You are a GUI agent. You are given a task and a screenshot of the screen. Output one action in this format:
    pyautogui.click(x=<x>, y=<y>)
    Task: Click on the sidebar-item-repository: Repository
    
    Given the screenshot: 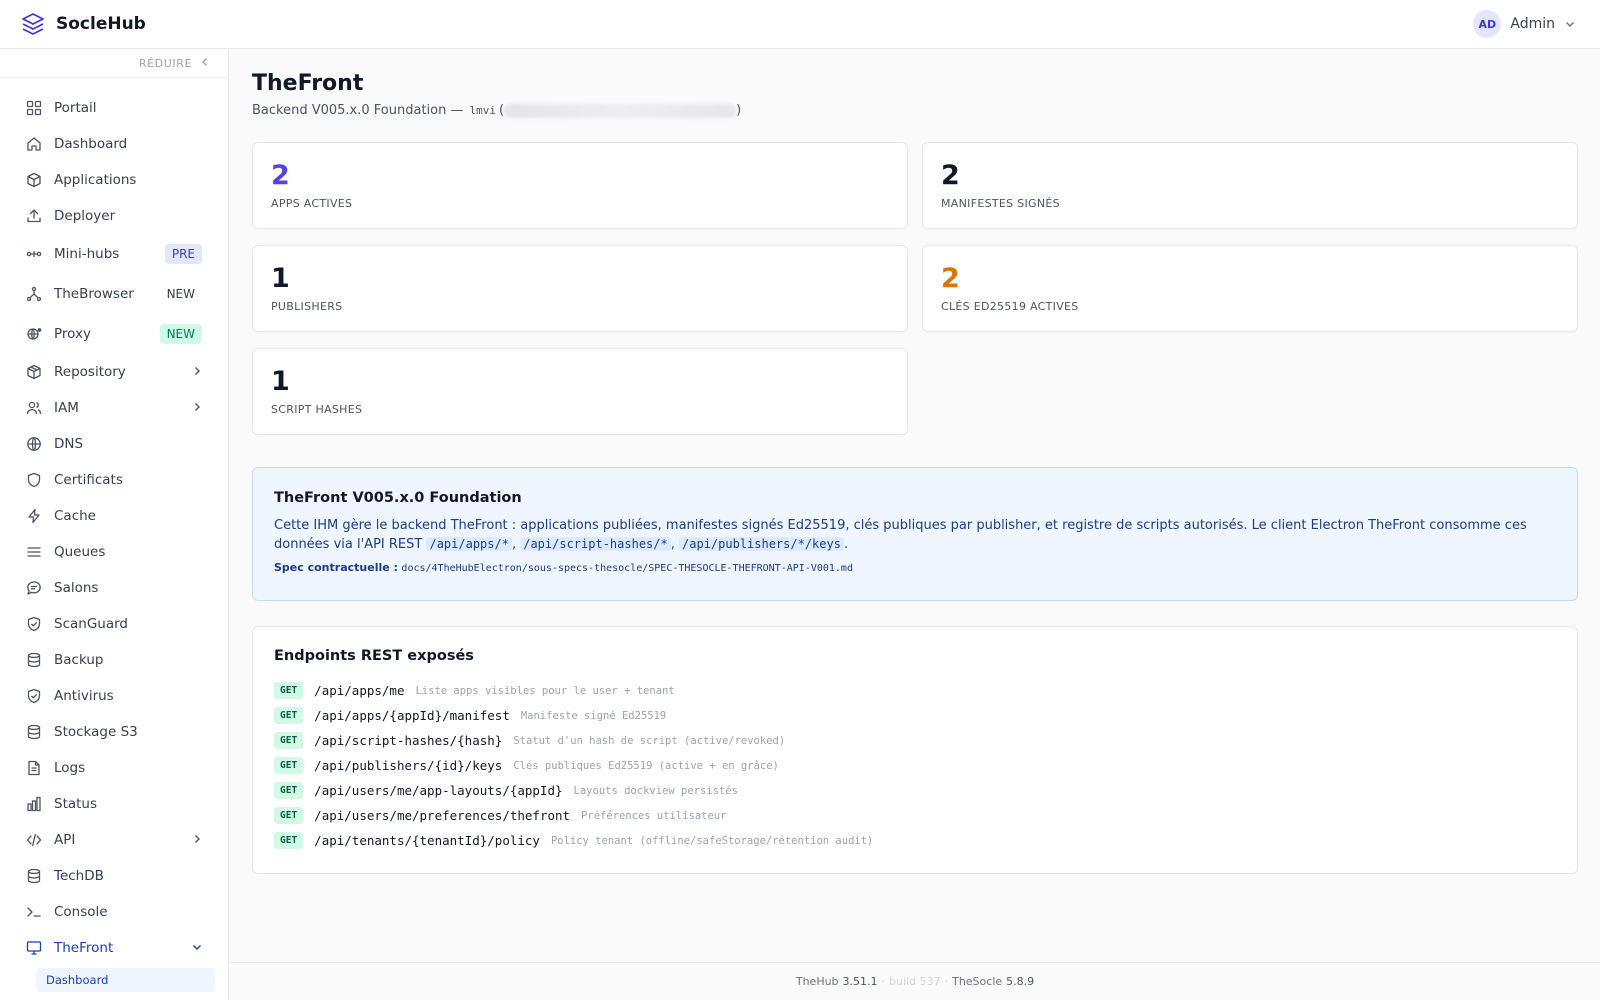 What is the action you would take?
    pyautogui.click(x=114, y=372)
    